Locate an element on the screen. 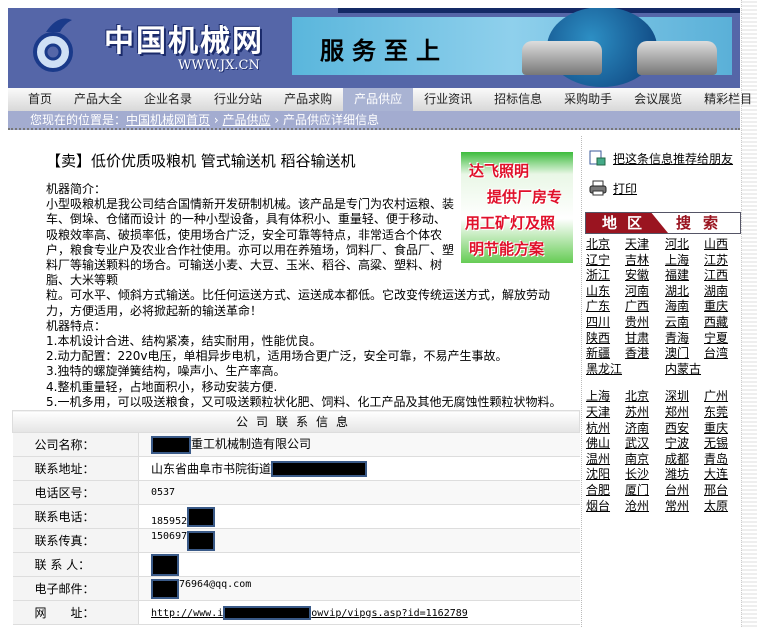  table-row: 联系电话： 185952 is located at coordinates (296, 516).